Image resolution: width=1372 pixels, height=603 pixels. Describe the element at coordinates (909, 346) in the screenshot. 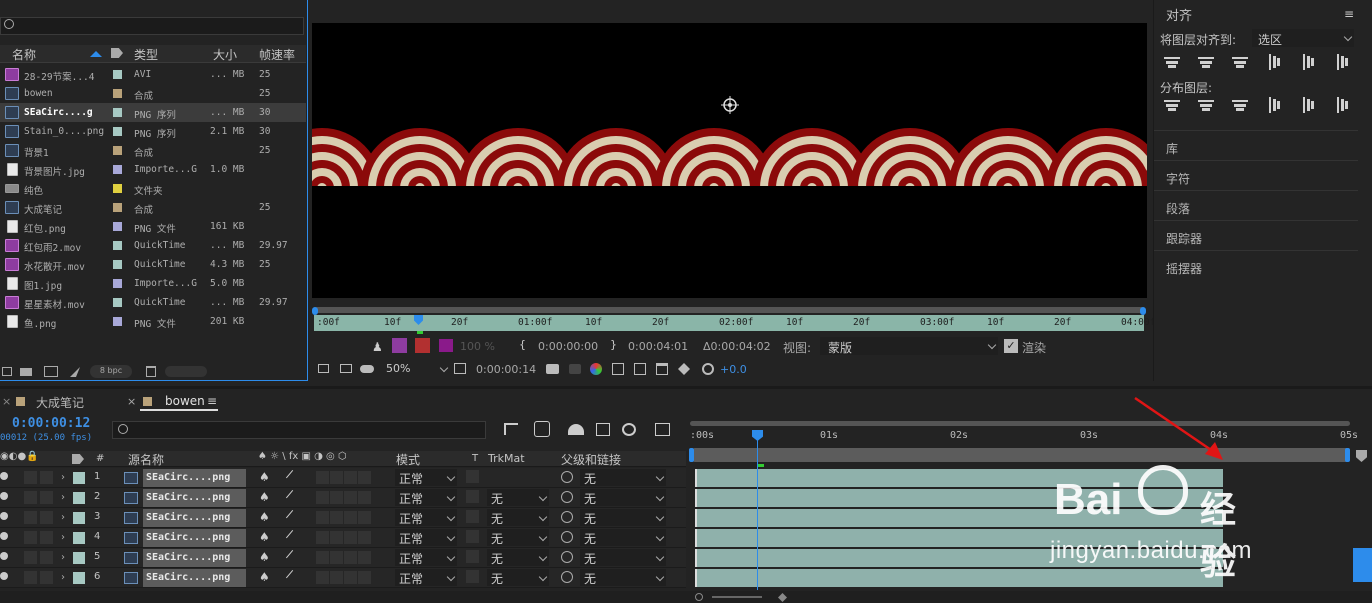

I see `view-select: 蒙版` at that location.